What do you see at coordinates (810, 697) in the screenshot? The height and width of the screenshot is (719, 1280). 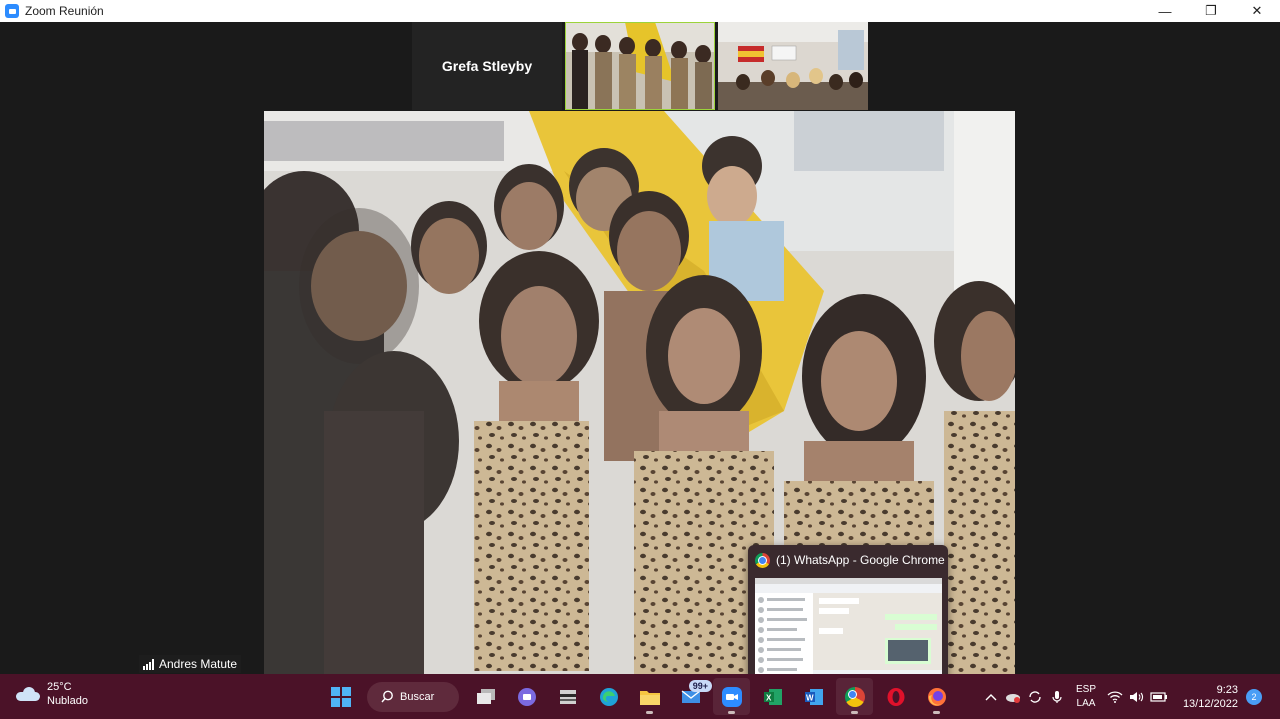 I see `svg-text: W` at bounding box center [810, 697].